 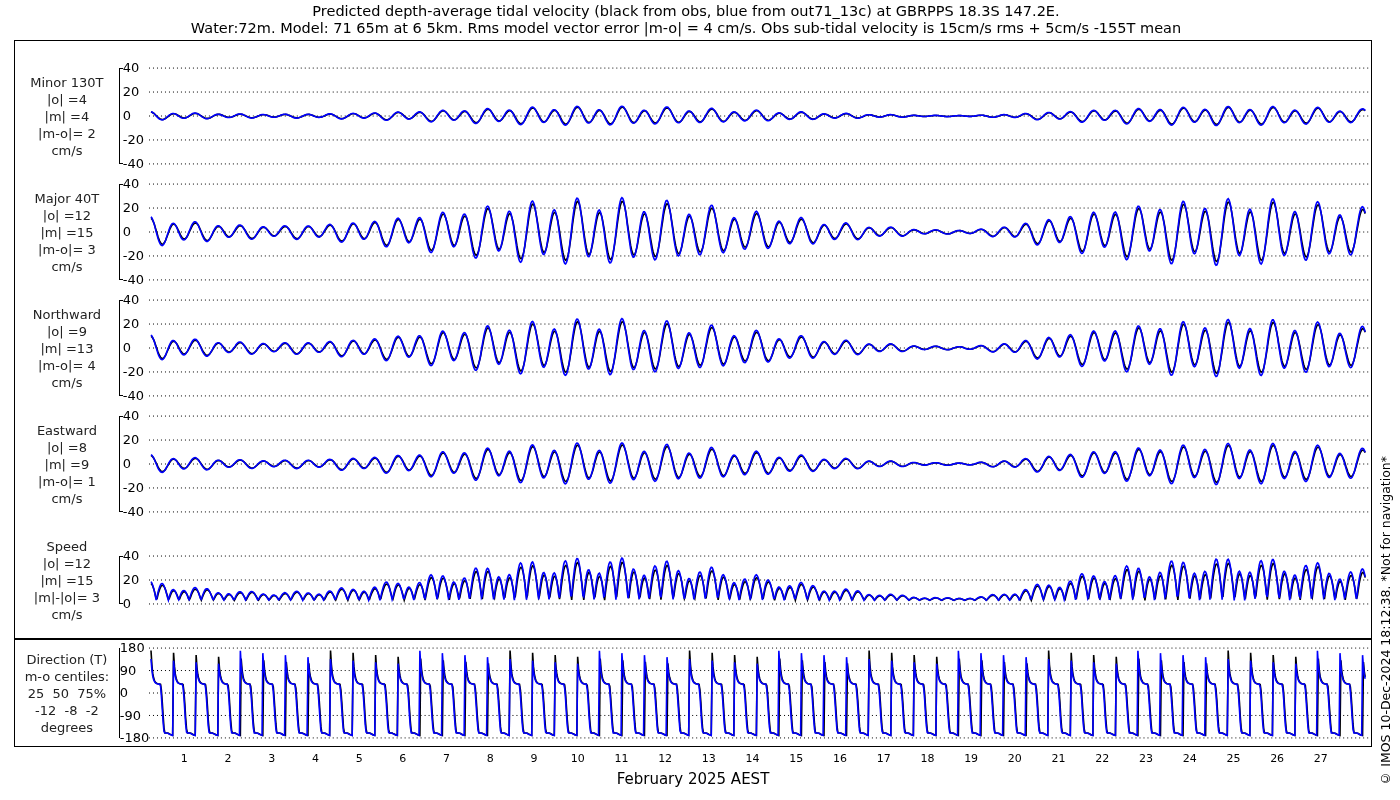 What do you see at coordinates (359, 759) in the screenshot?
I see `x-tick-label: 5` at bounding box center [359, 759].